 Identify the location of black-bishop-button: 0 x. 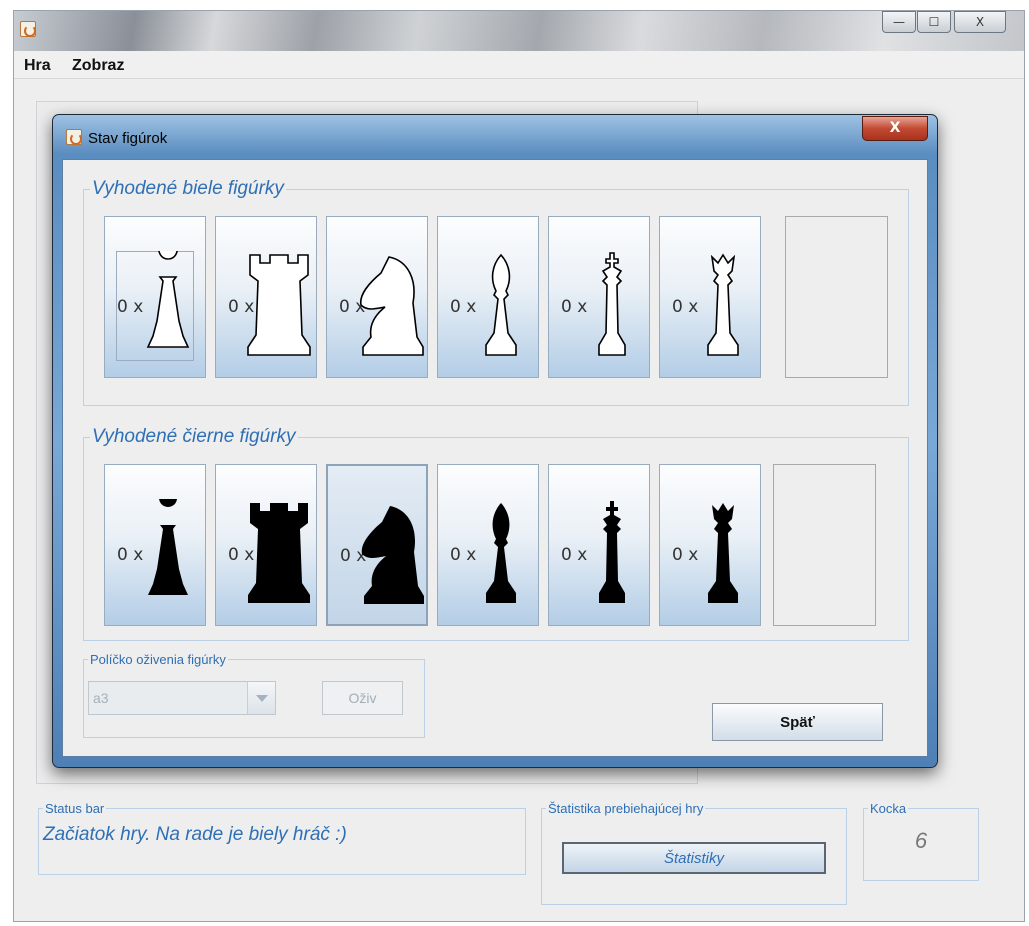
(488, 545).